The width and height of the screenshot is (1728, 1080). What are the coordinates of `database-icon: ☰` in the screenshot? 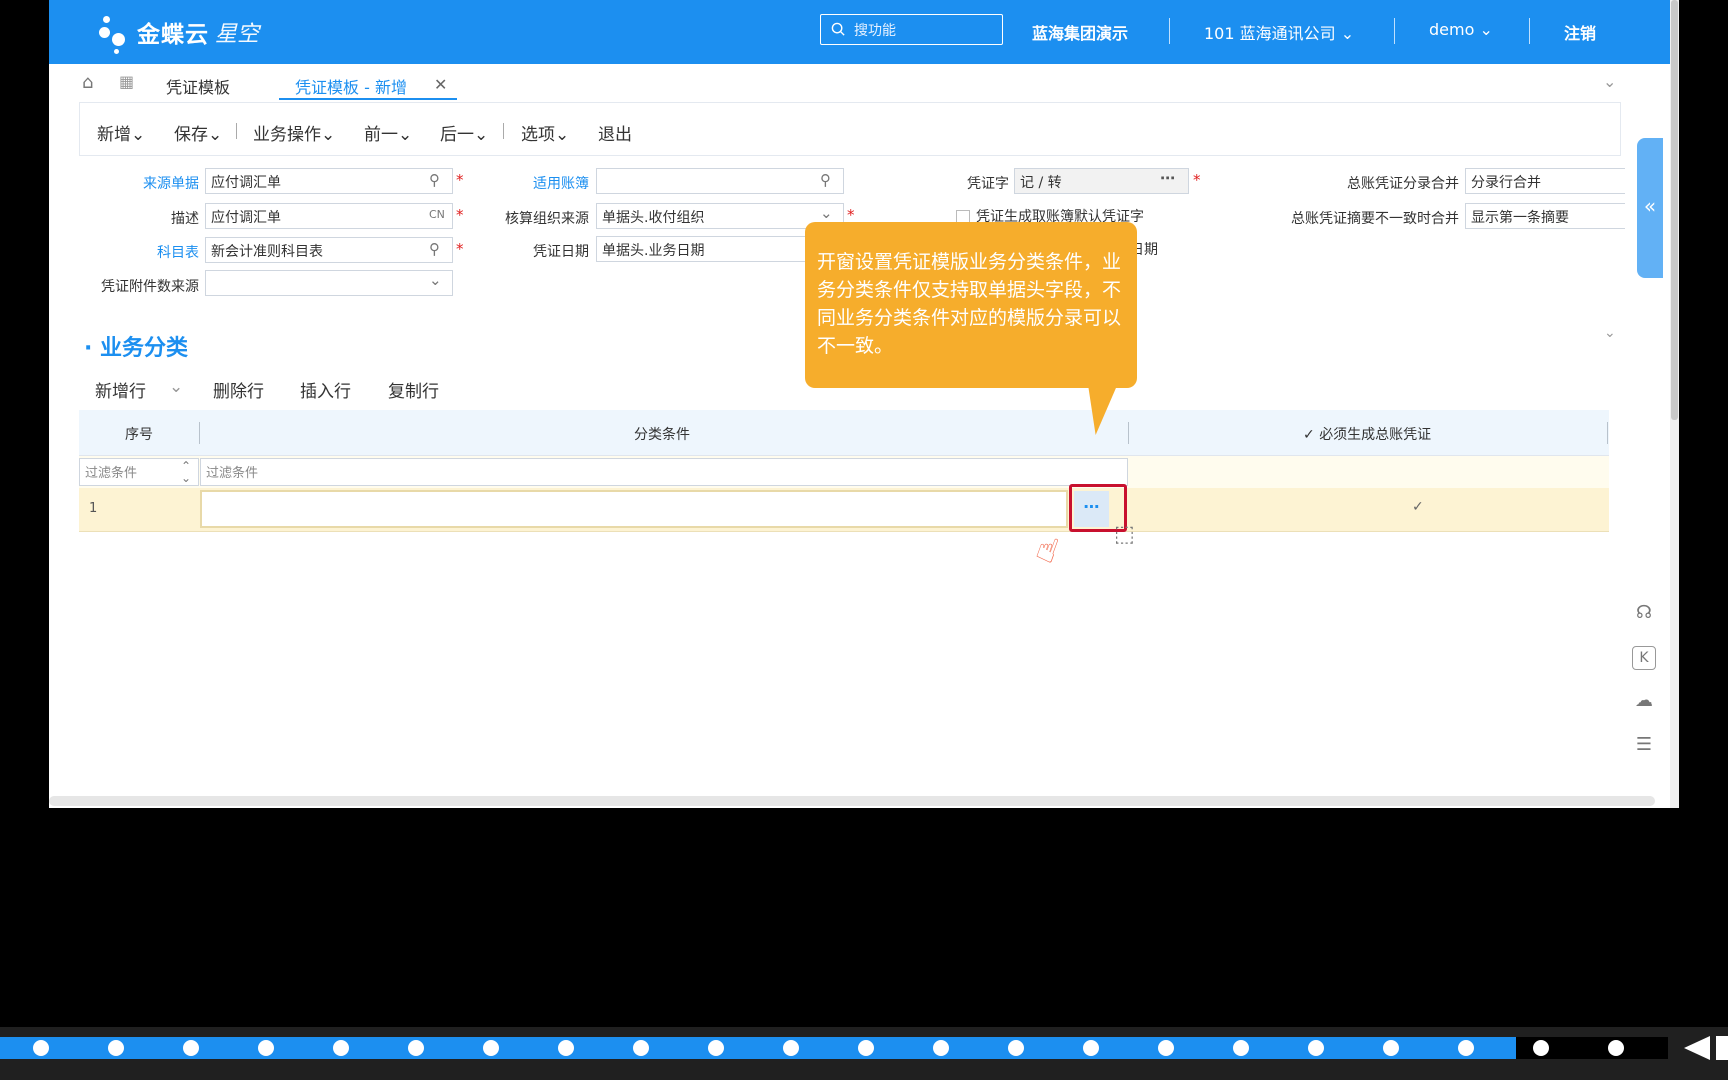 It's located at (1644, 749).